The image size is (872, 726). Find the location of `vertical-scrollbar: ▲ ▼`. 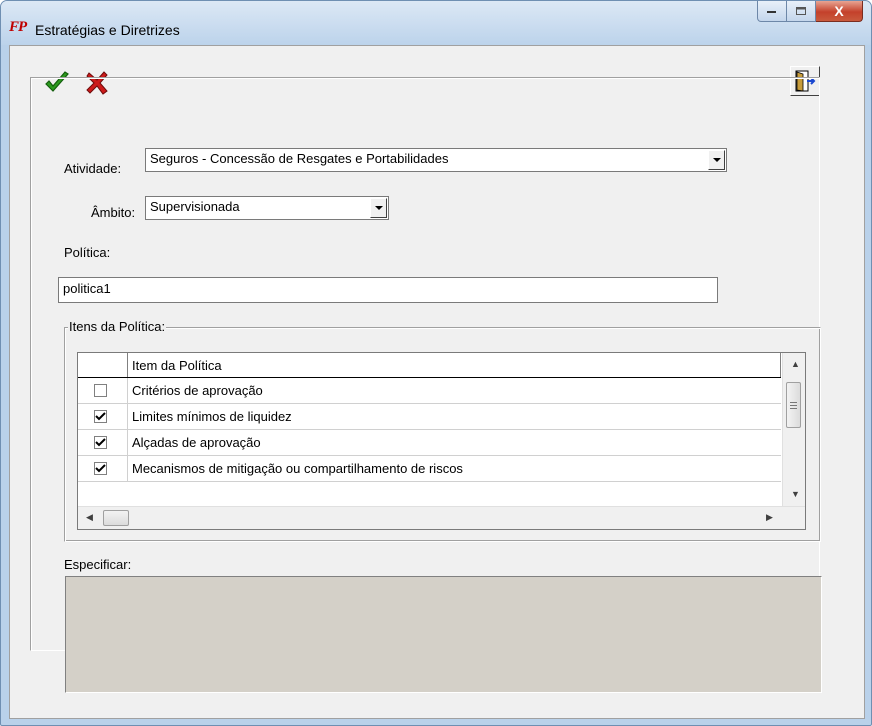

vertical-scrollbar: ▲ ▼ is located at coordinates (793, 429).